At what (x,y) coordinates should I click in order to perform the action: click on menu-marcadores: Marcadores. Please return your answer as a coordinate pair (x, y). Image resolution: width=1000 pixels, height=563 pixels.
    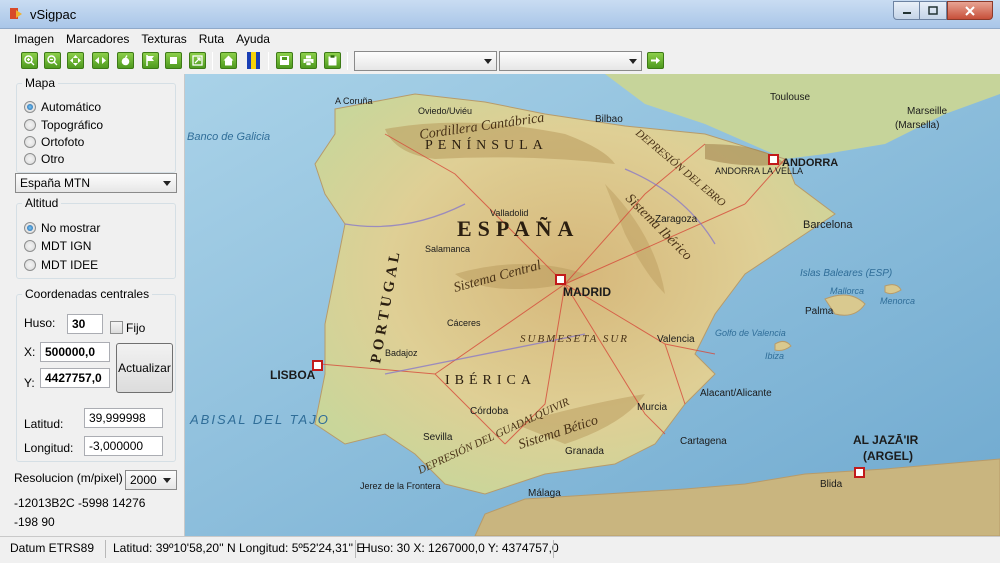
    Looking at the image, I should click on (97, 39).